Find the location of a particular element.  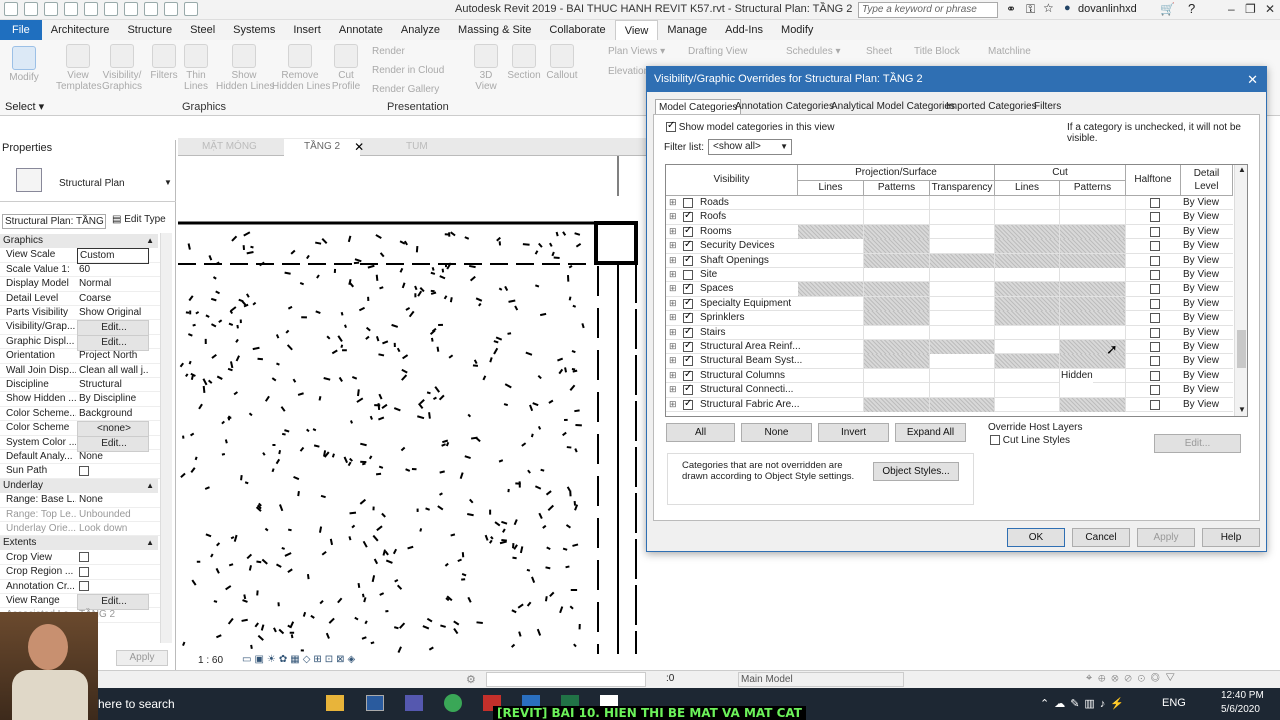

selection-filter-icons: ⌖⊕⊗⊘⊙◎▽ is located at coordinates (1133, 678).